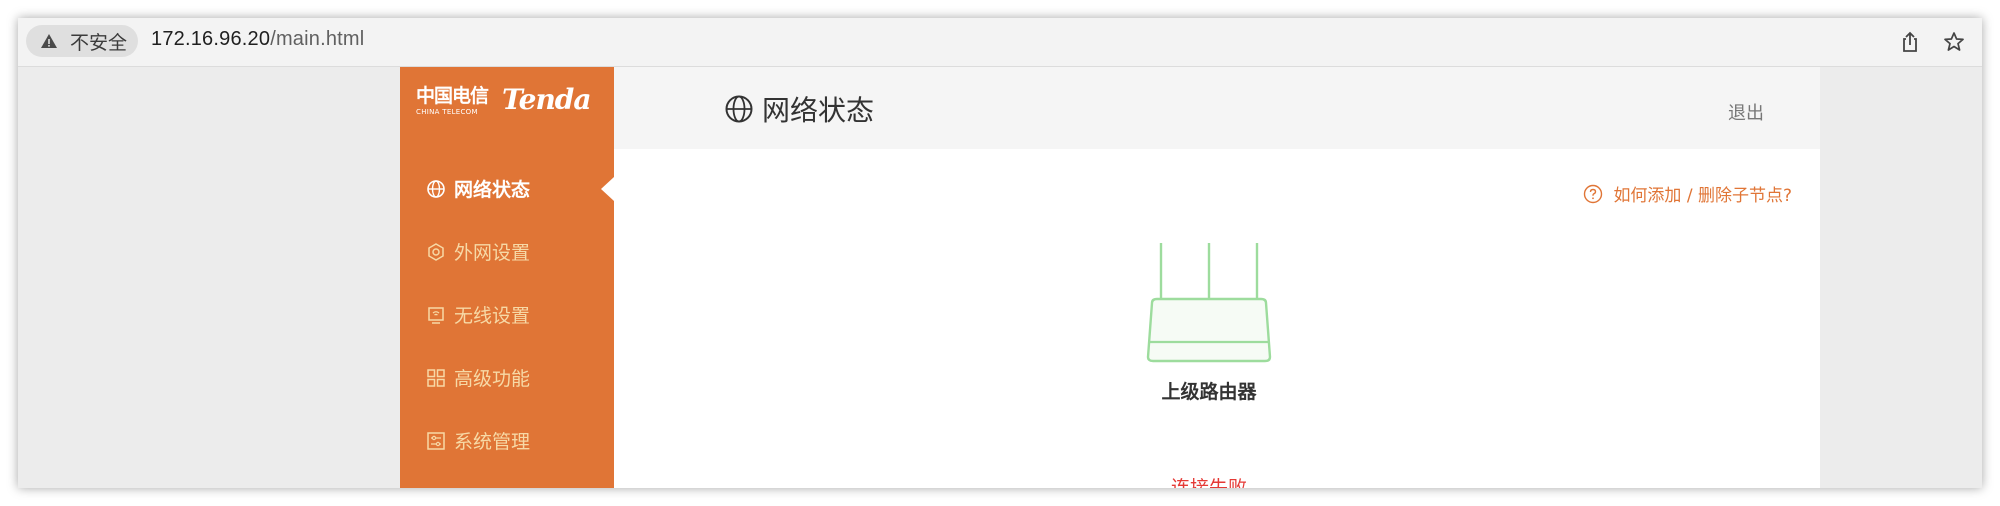 Image resolution: width=2000 pixels, height=506 pixels. What do you see at coordinates (211, 39) in the screenshot?
I see `url-host: 172.16.96.20` at bounding box center [211, 39].